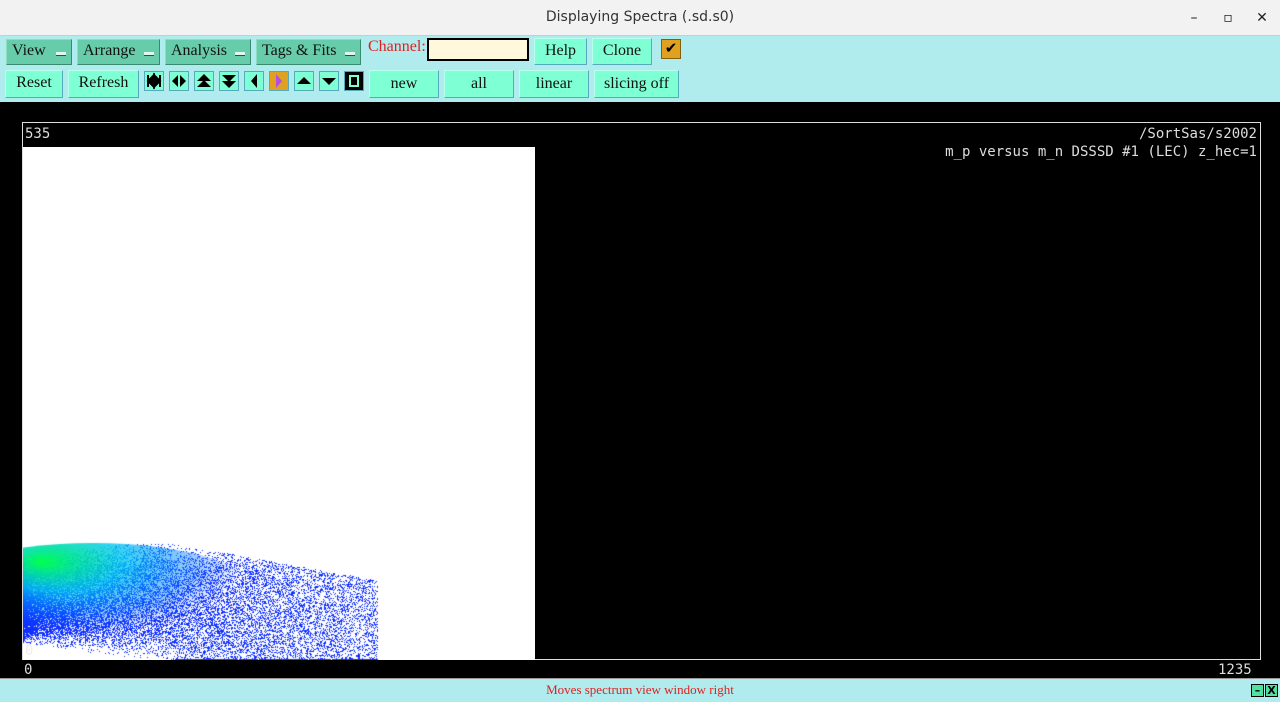  I want to click on status-bar: Moves spectrum view window right – X, so click(640, 690).